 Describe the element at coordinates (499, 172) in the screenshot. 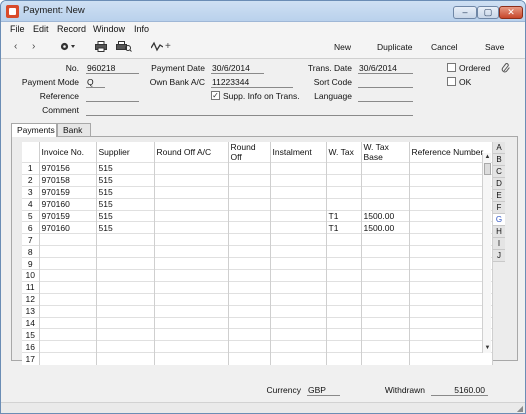

I see `flip-tab-c: C` at that location.